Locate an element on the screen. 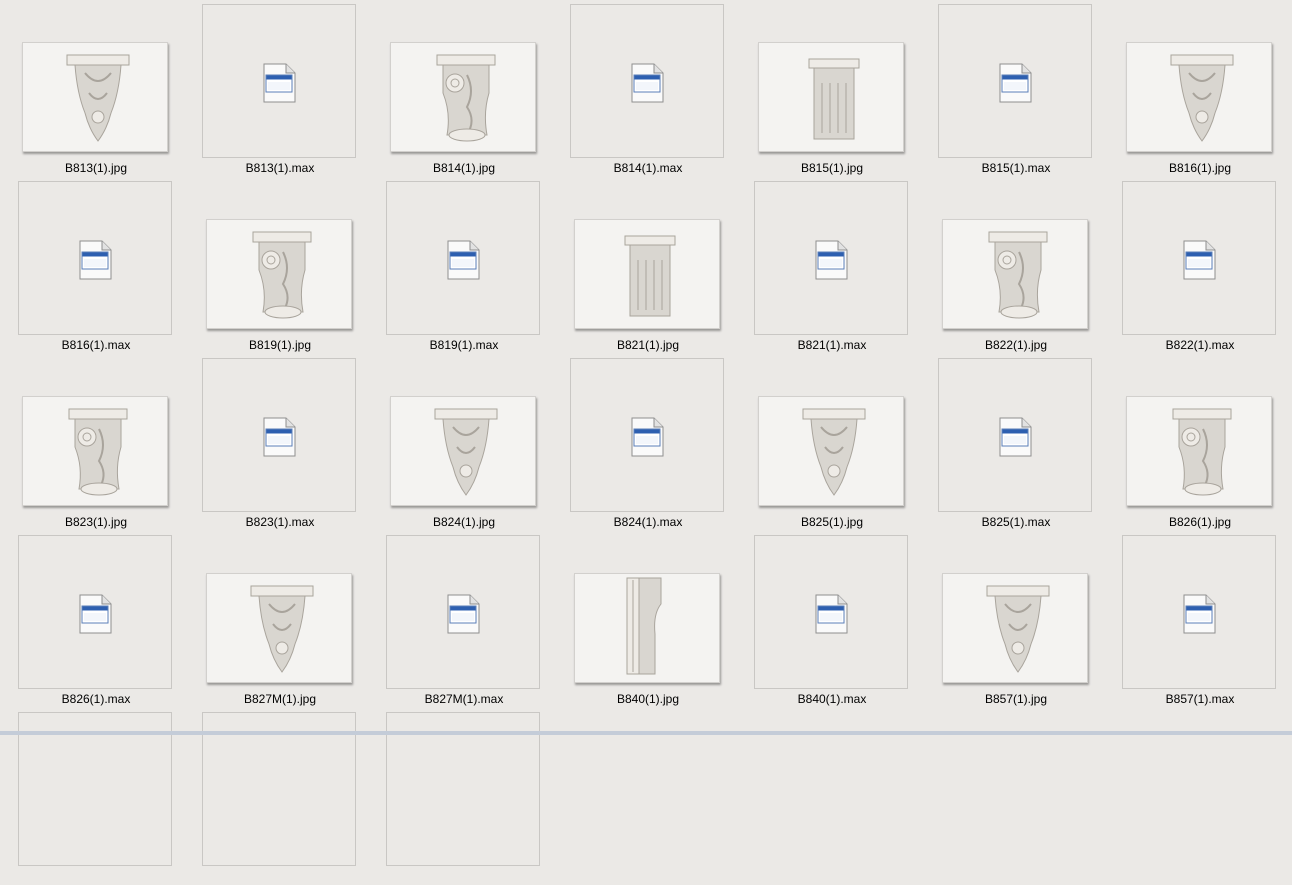 This screenshot has width=1292, height=885. file-name-label: B819(1).jpg is located at coordinates (280, 345).